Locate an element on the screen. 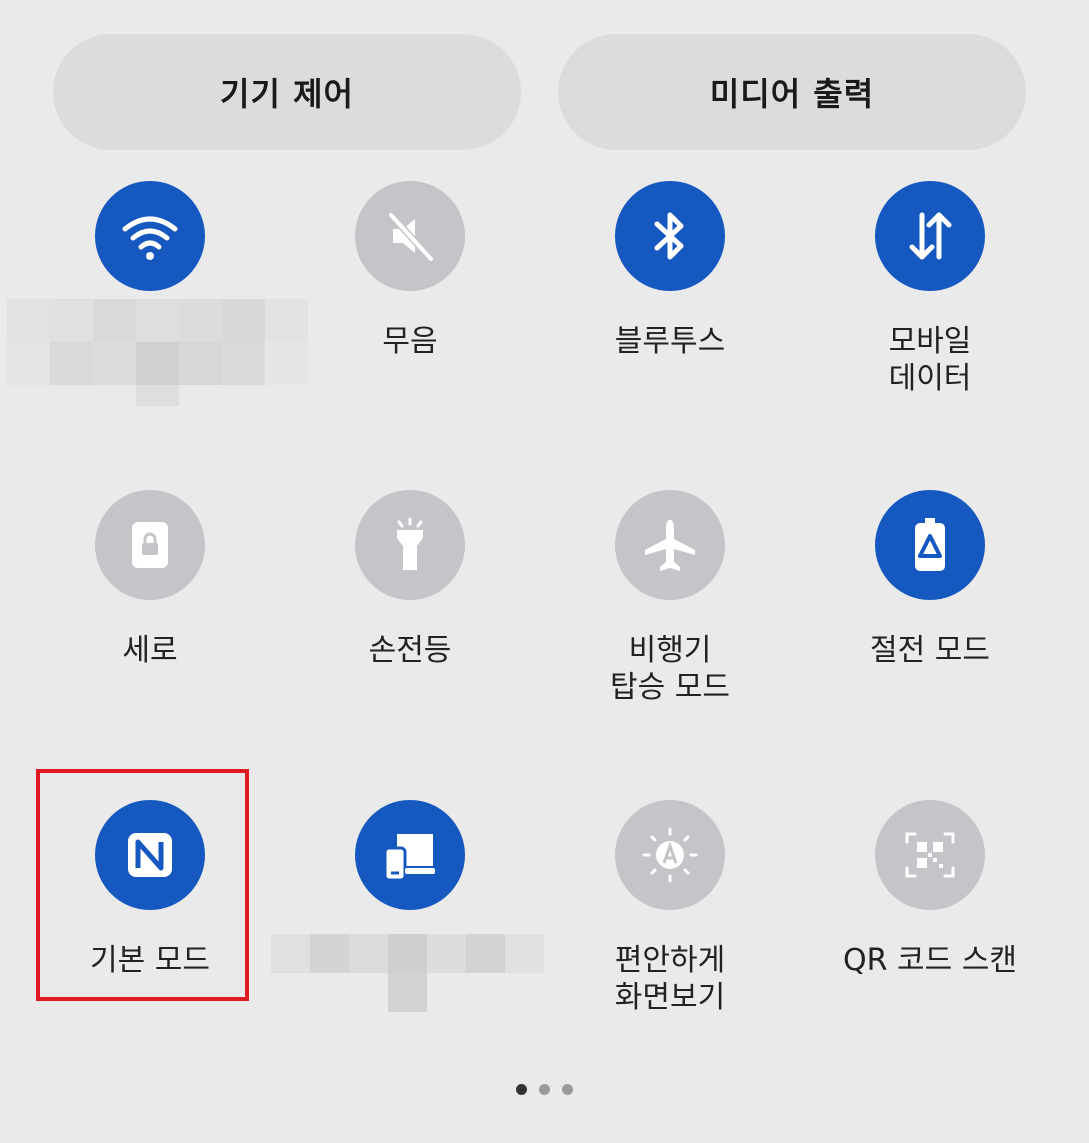 The height and width of the screenshot is (1143, 1089). battery-saver-icon is located at coordinates (930, 545).